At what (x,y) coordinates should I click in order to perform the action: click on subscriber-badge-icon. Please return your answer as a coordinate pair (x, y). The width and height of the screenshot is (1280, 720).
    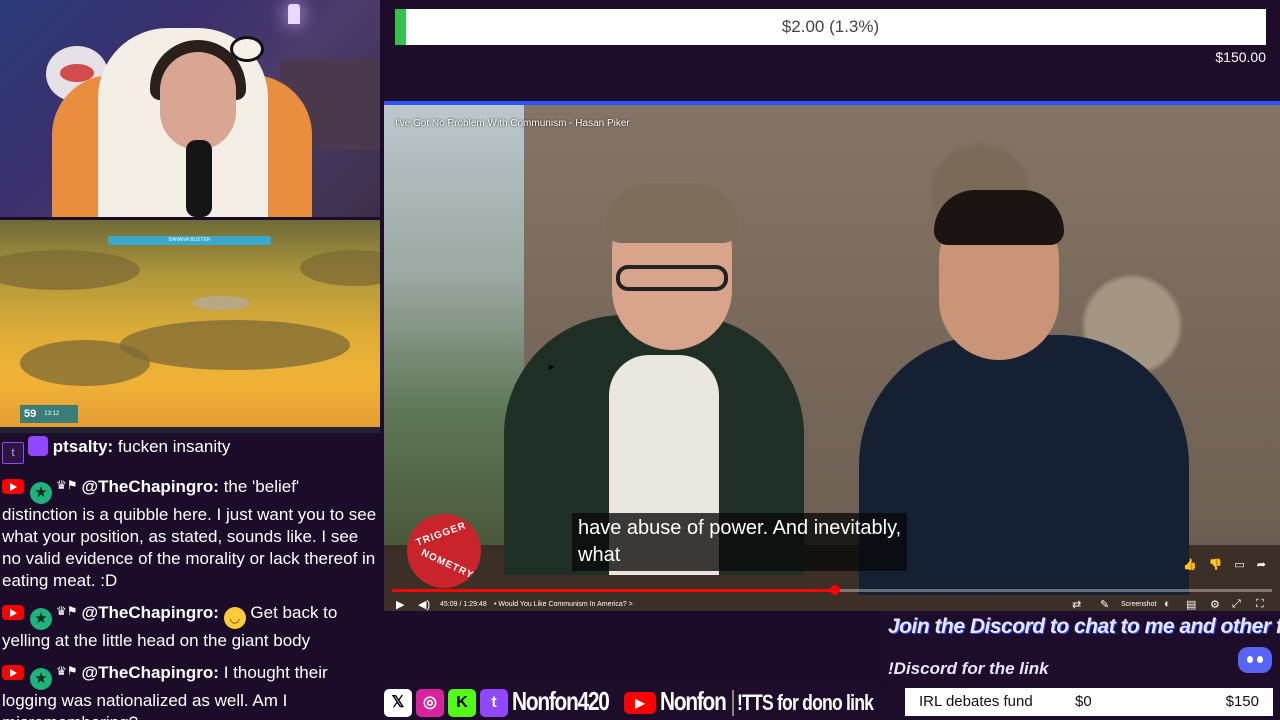
    Looking at the image, I should click on (38, 446).